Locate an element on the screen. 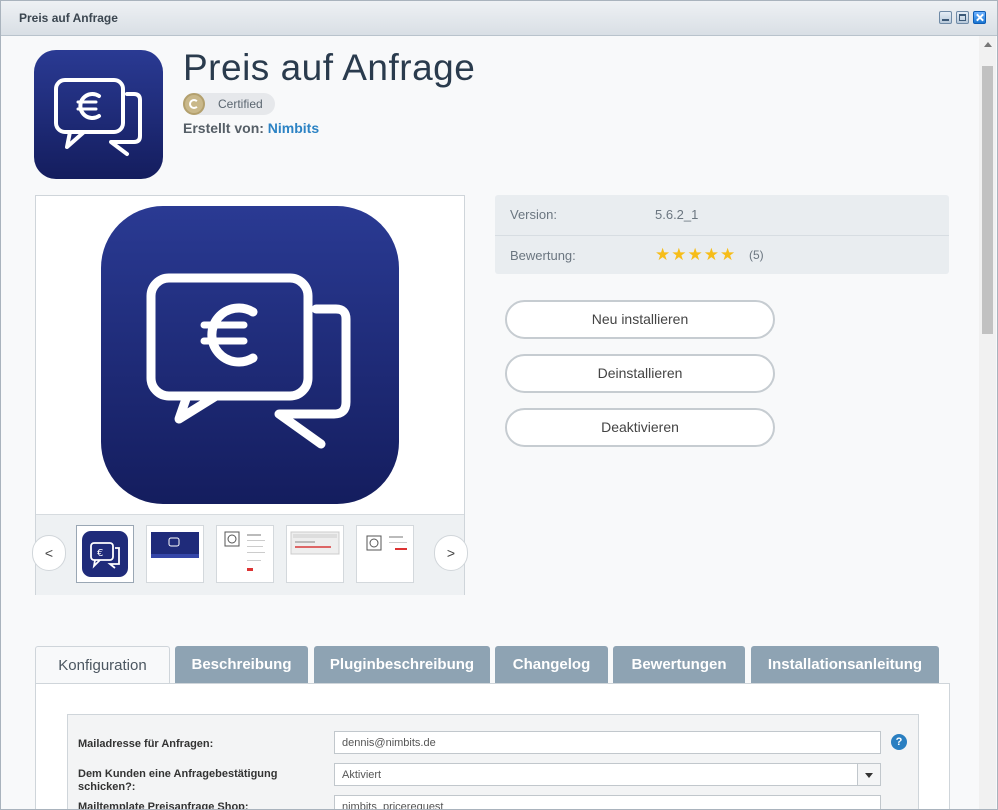 The height and width of the screenshot is (810, 998). tab-konfiguration: Konfiguration is located at coordinates (102, 665).